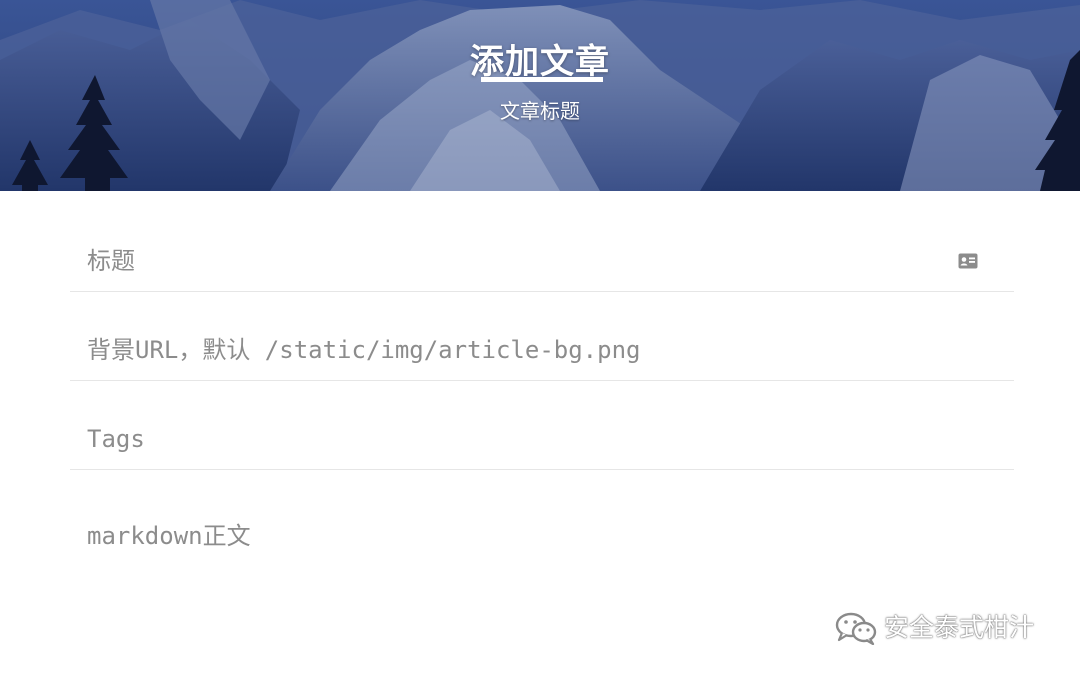 This screenshot has height=676, width=1080. I want to click on watermark: 安全泰式柑汁, so click(934, 628).